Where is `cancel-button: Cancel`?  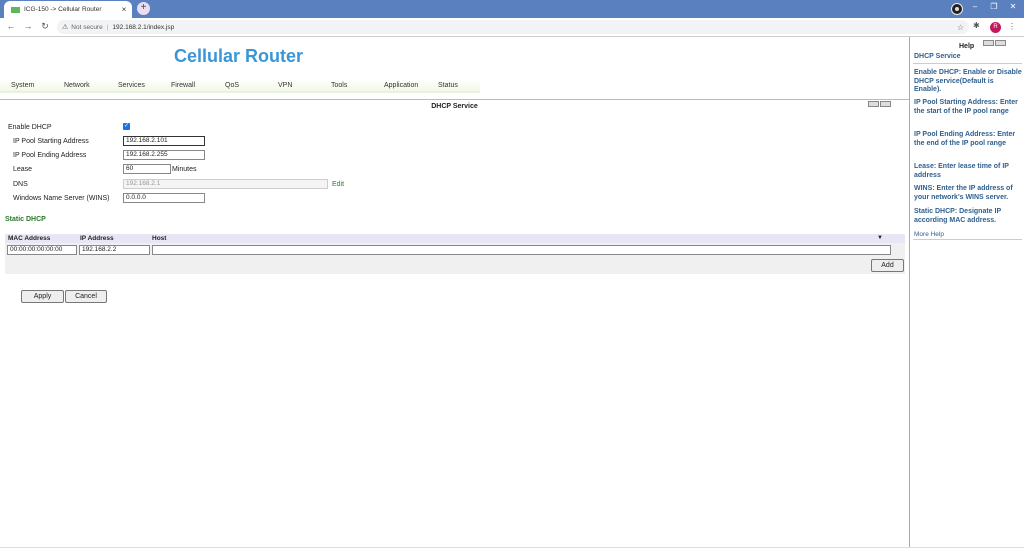
cancel-button: Cancel is located at coordinates (86, 296).